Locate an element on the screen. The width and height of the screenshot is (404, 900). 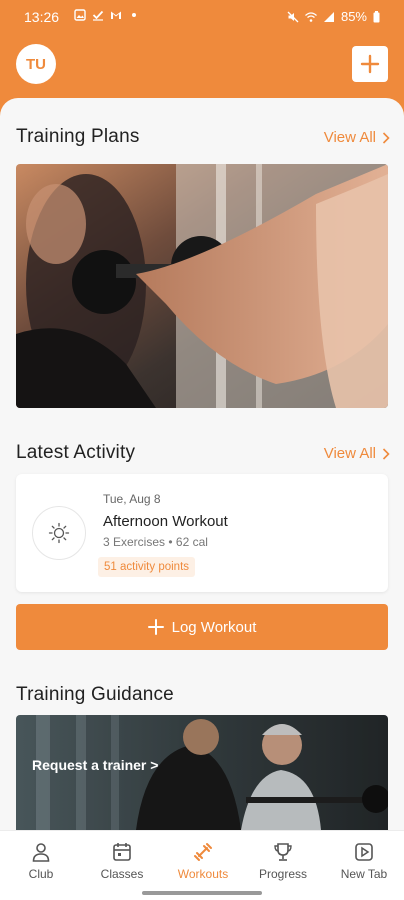
training-plans-view-all: View All is located at coordinates (357, 137).